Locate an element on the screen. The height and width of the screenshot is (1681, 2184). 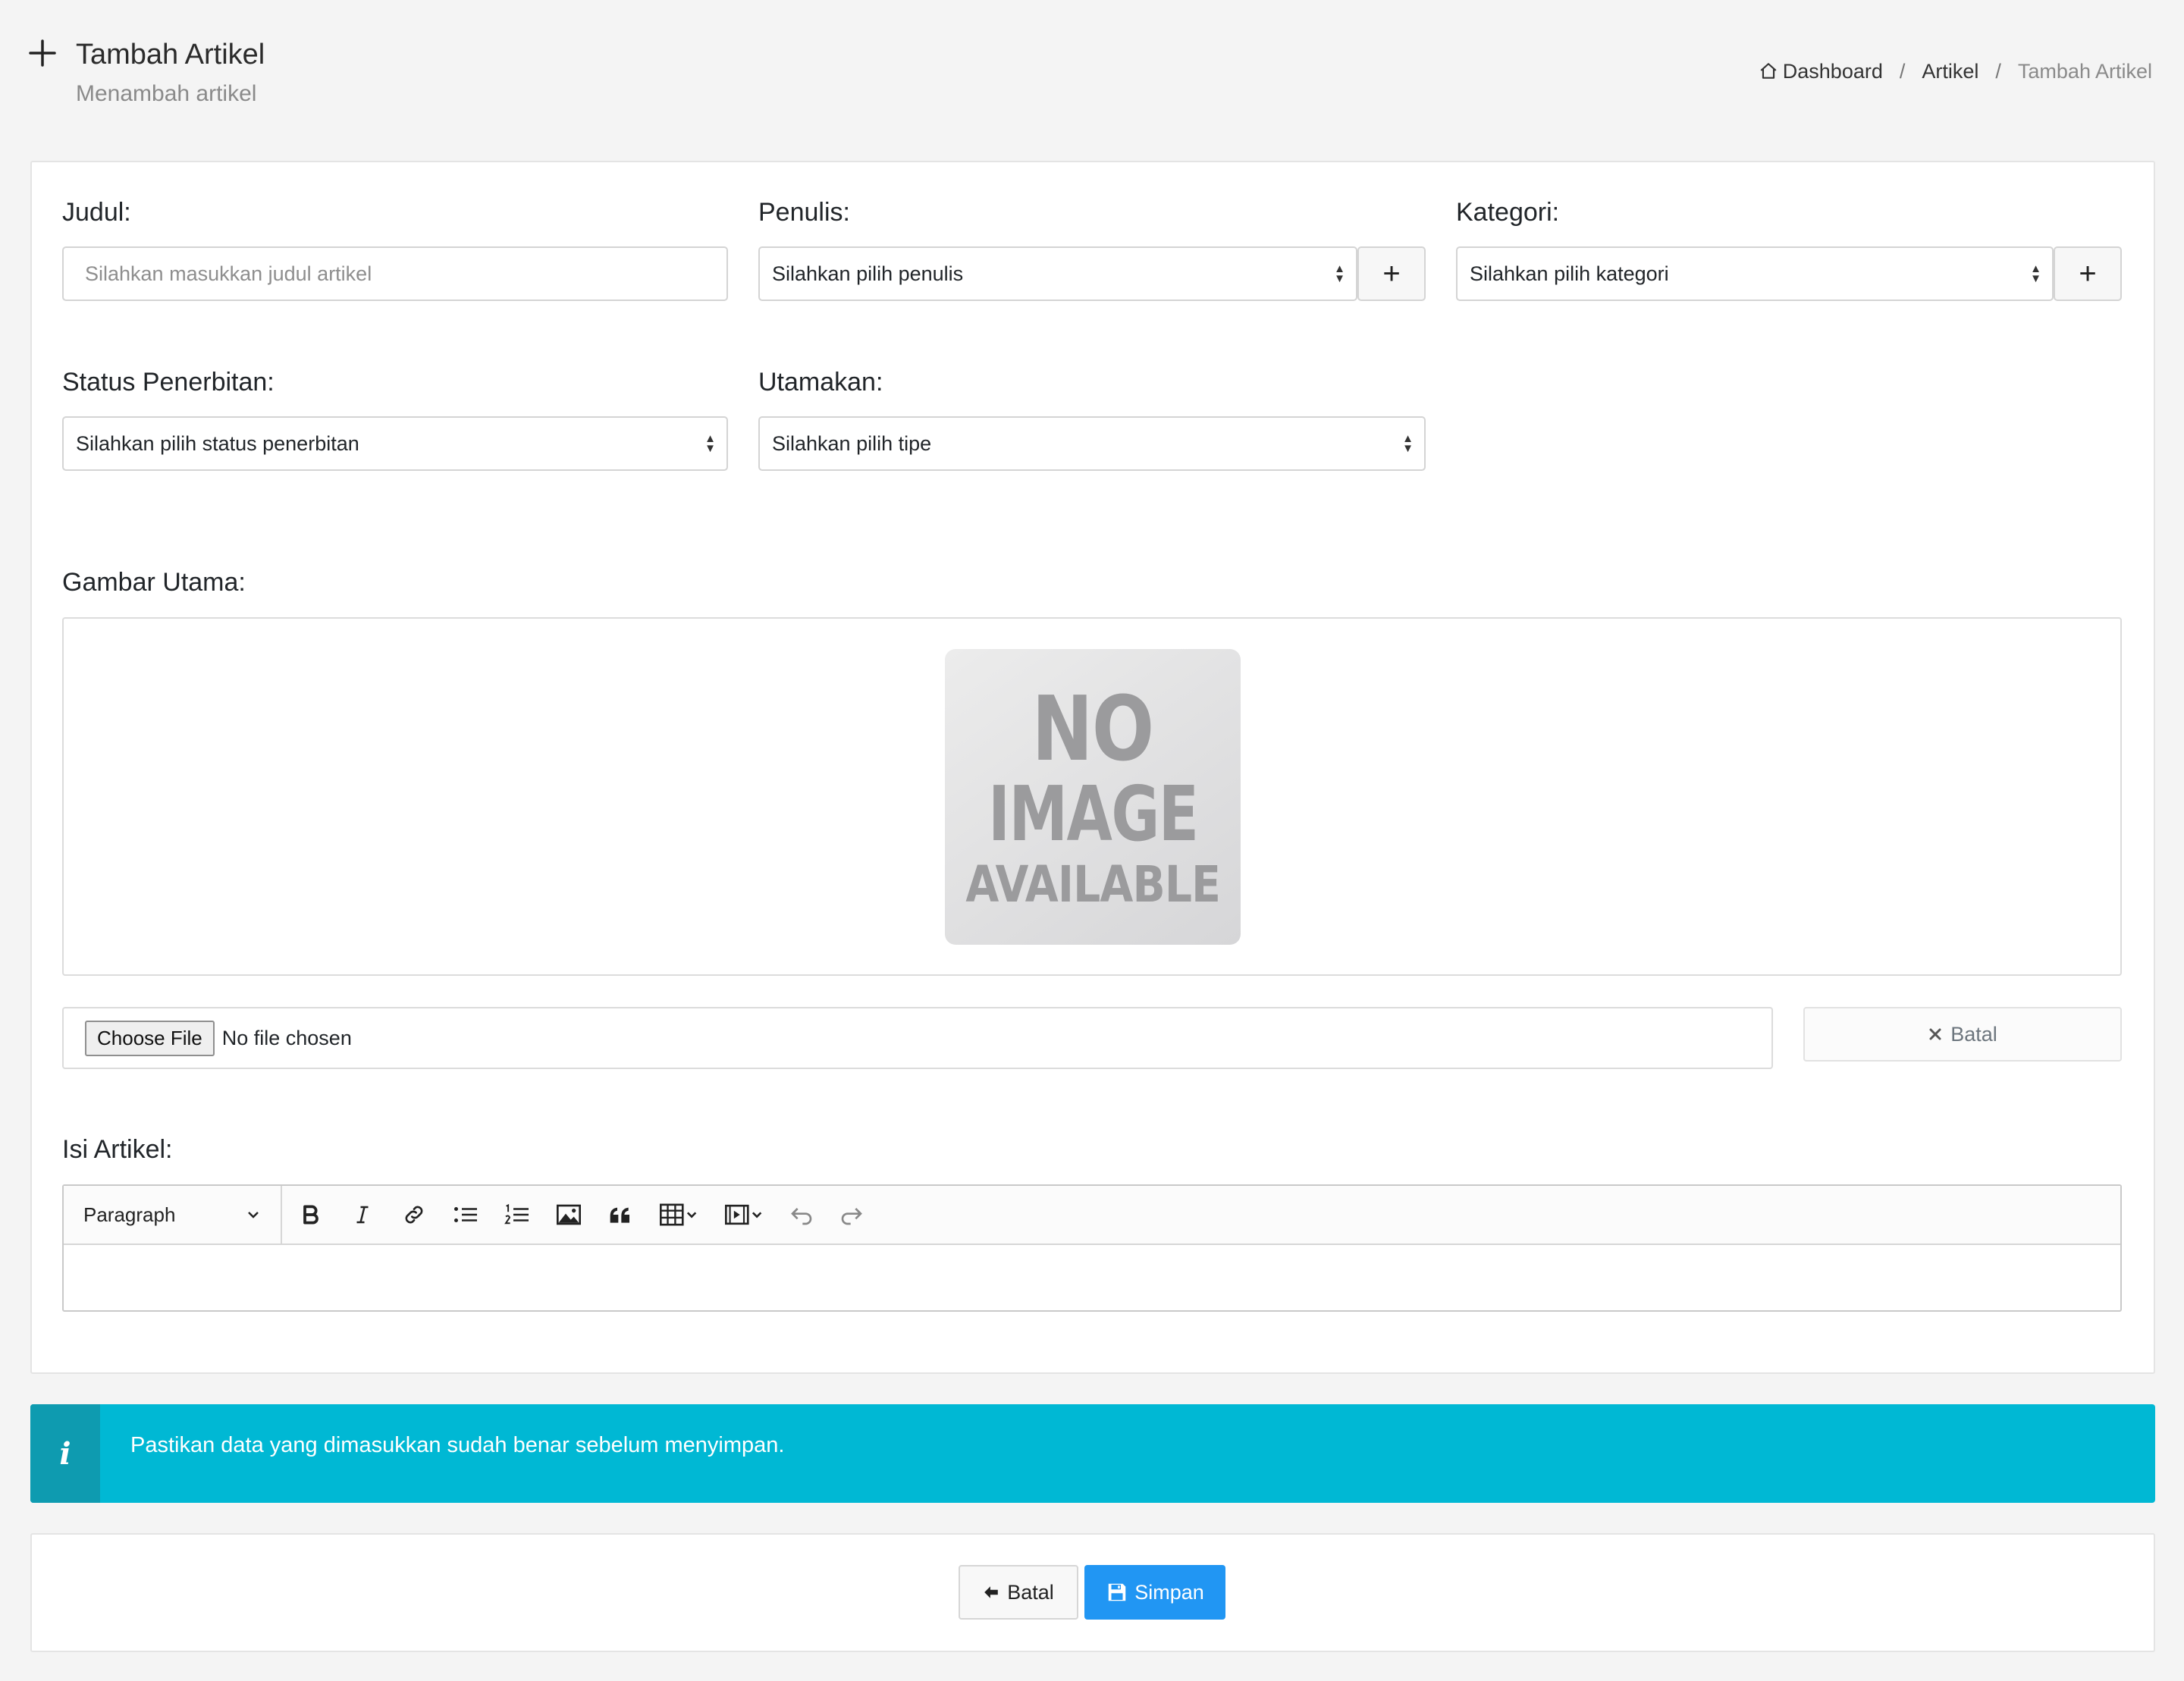
page-subtitle: Menambah artikel is located at coordinates (166, 93).